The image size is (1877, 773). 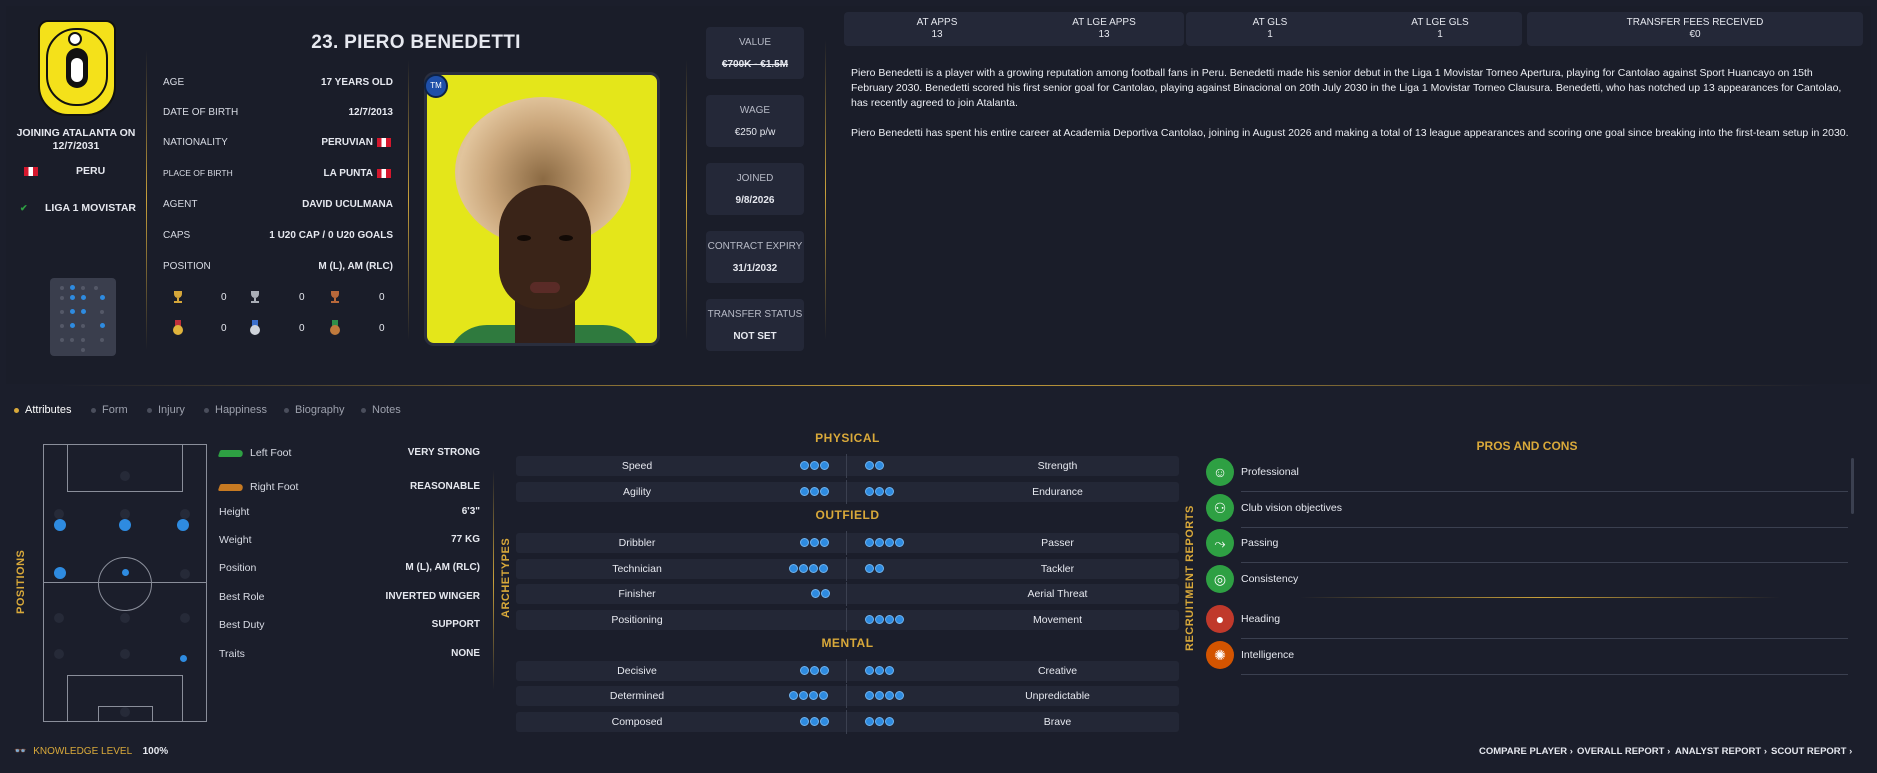 I want to click on attribute-row: Determined Unpredictable, so click(x=847, y=696).